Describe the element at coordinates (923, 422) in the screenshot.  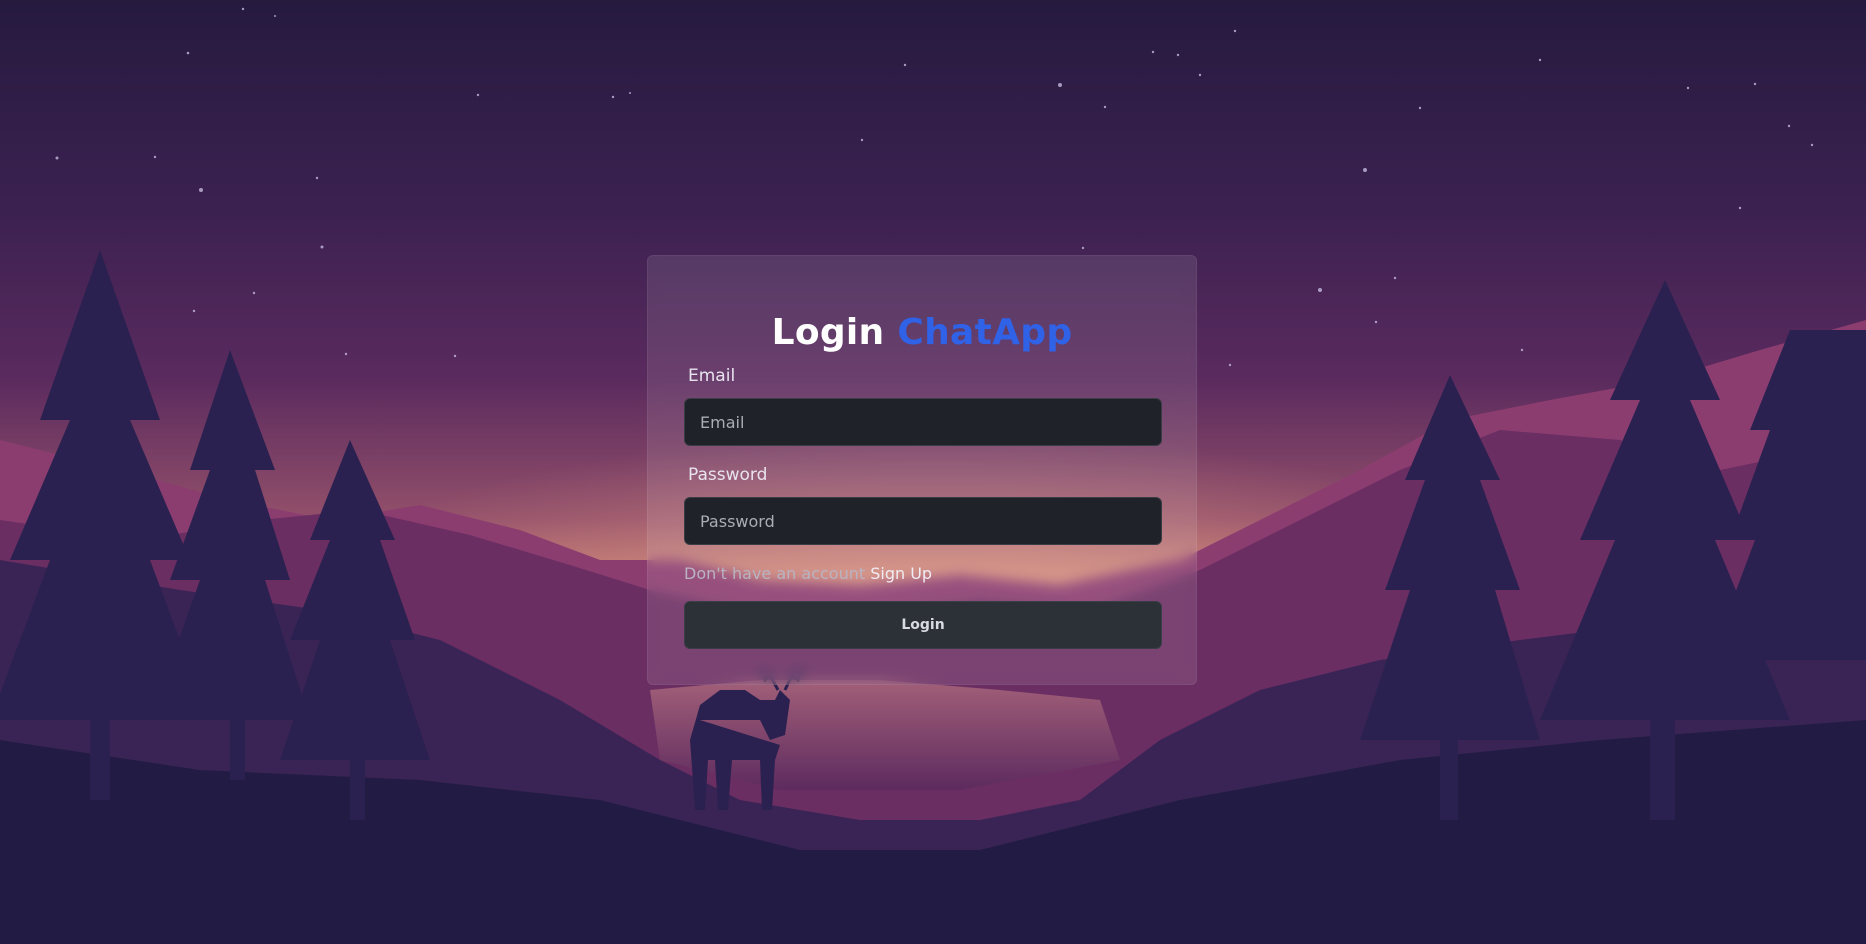
I see `email-field` at that location.